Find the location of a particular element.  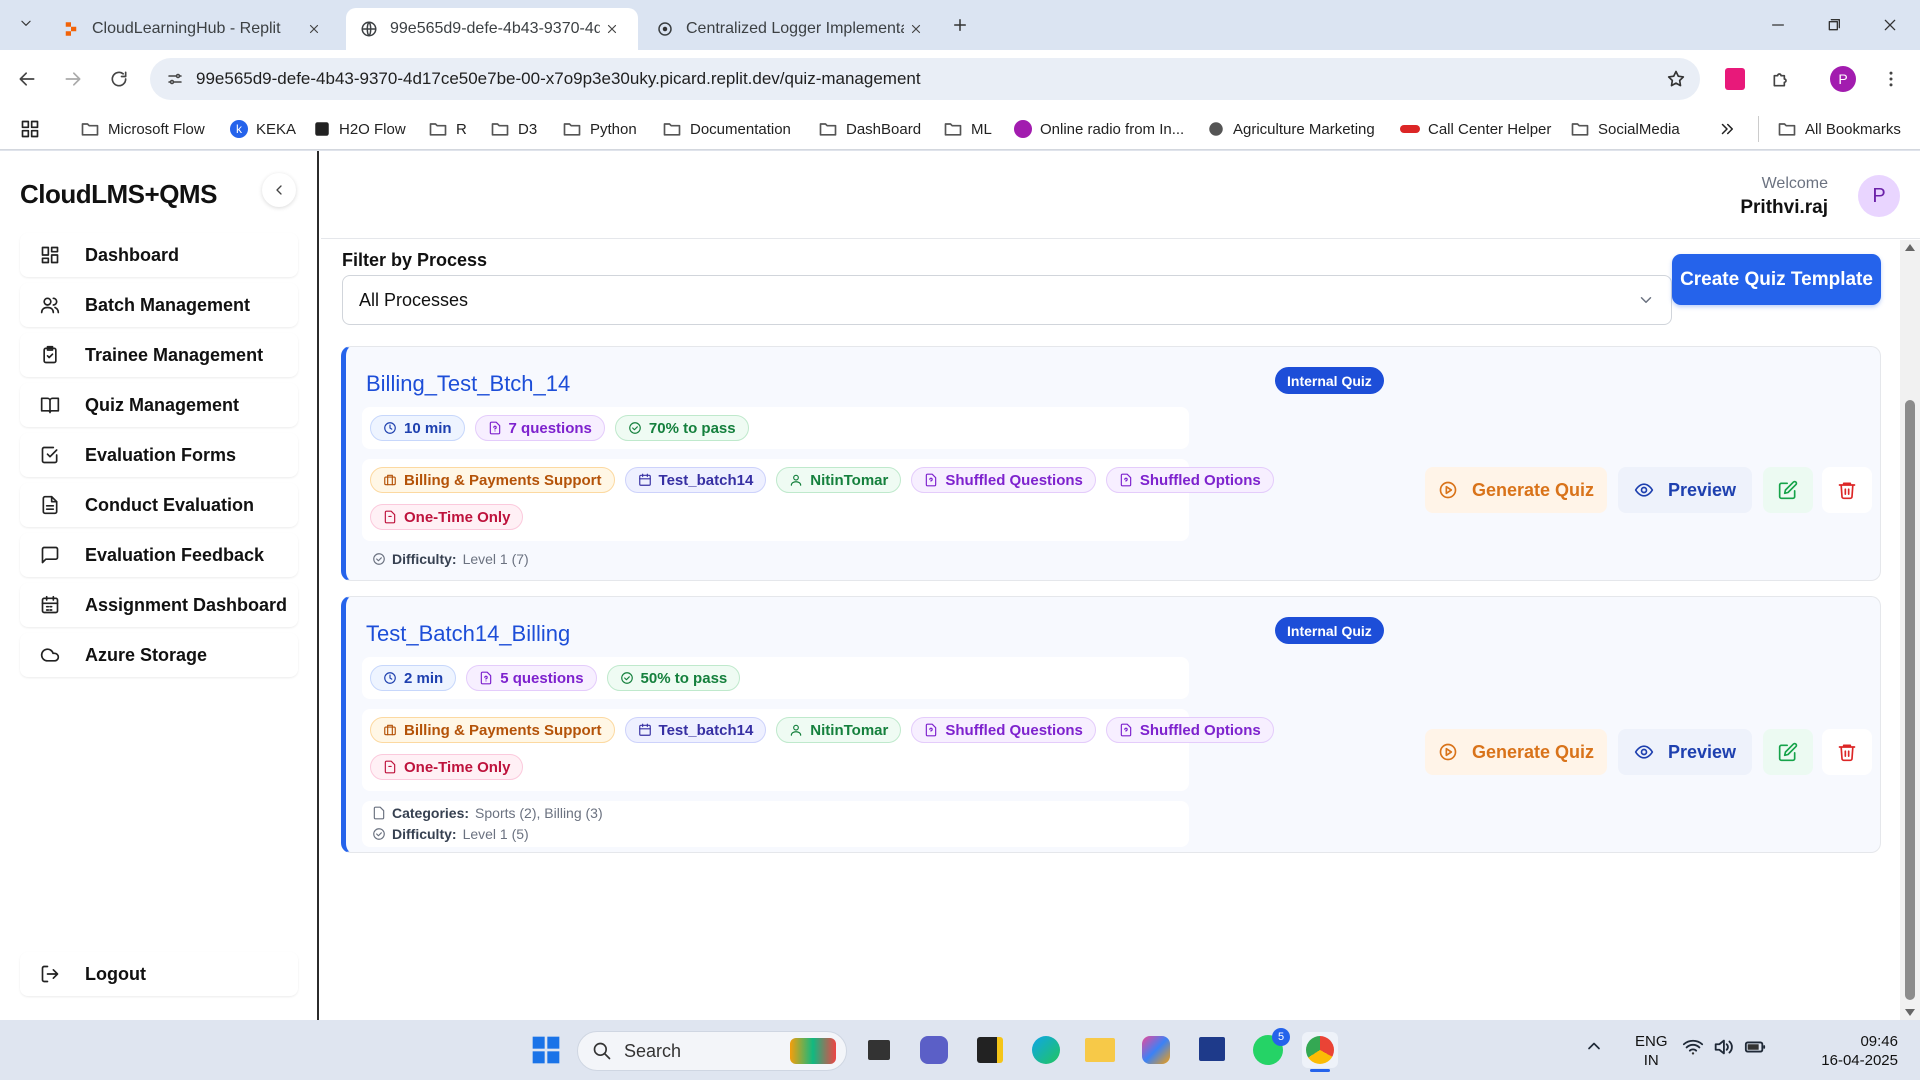

edge-icon is located at coordinates (1046, 1050).